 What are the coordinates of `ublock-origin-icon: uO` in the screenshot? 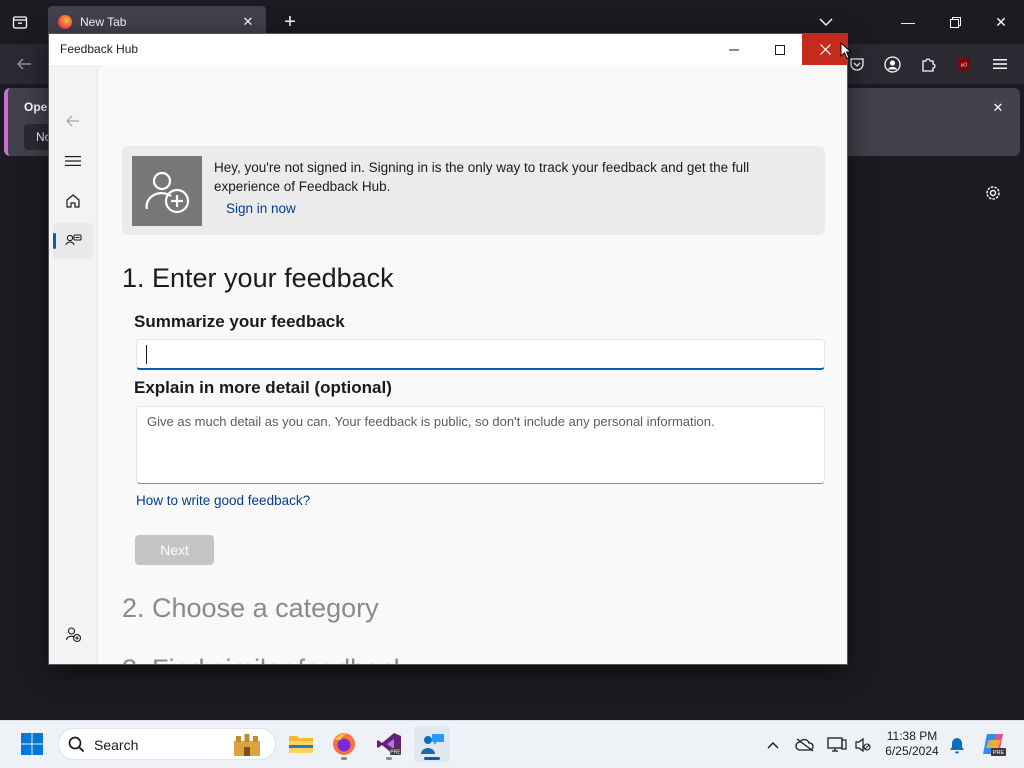 It's located at (964, 64).